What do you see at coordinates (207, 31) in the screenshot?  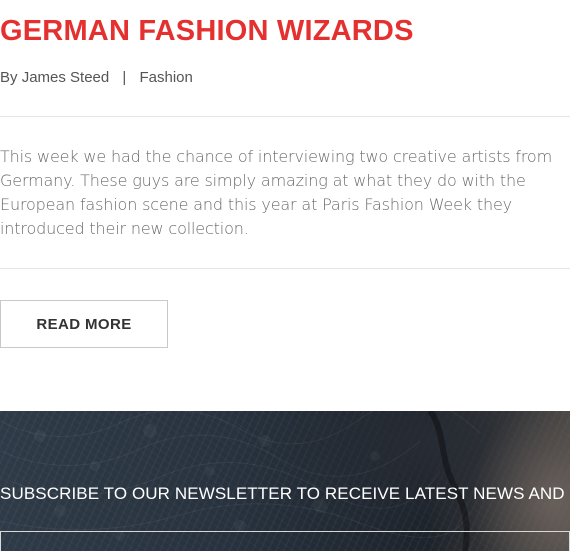 I see `post-title: GERMAN FASHION WIZARDS` at bounding box center [207, 31].